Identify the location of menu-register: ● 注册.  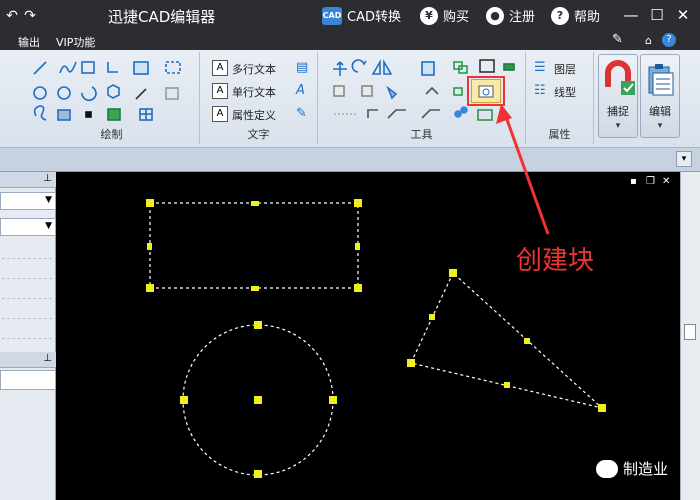
(510, 15).